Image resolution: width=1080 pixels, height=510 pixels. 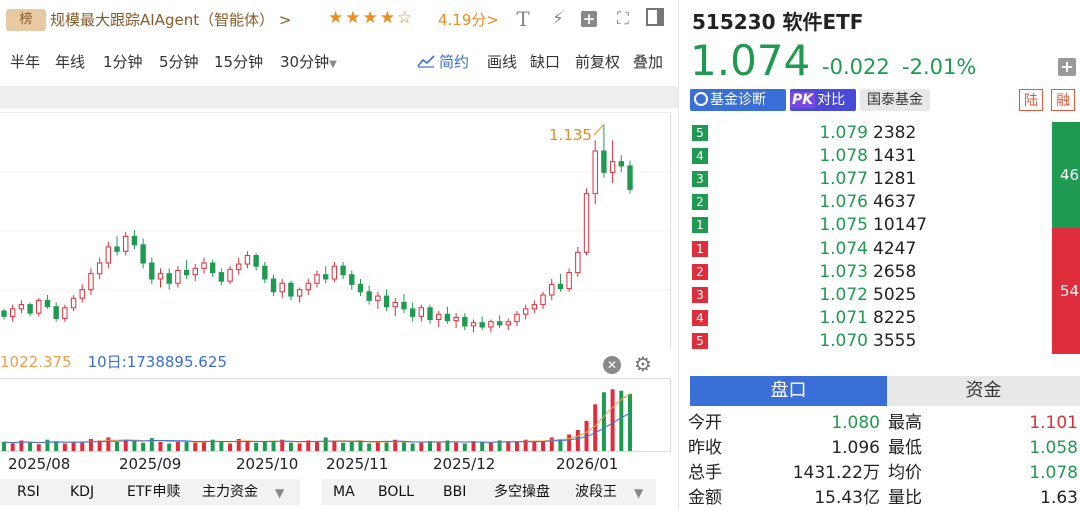 What do you see at coordinates (870, 295) in the screenshot?
I see `bid-row: 3 1.072 5025` at bounding box center [870, 295].